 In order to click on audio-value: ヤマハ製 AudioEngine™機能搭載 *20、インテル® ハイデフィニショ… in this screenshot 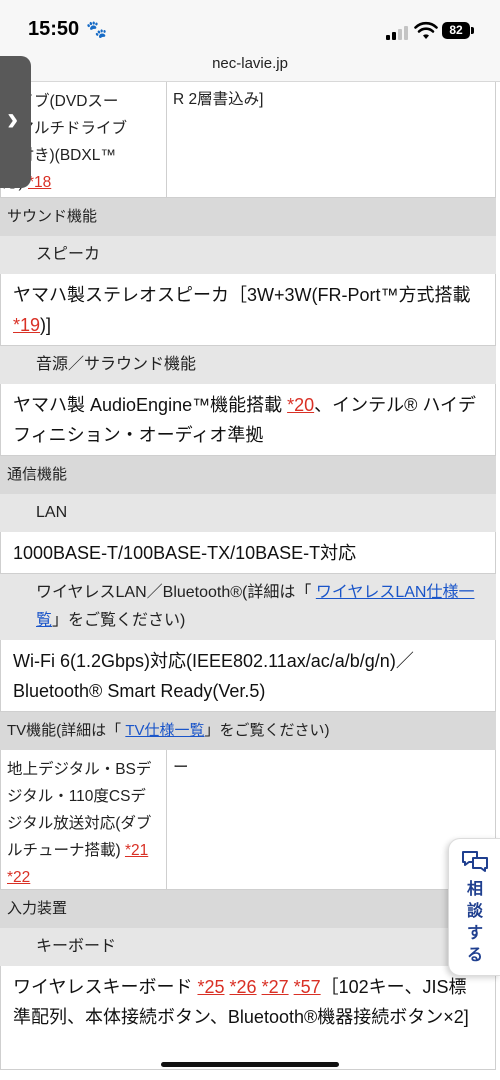, I will do `click(248, 420)`.